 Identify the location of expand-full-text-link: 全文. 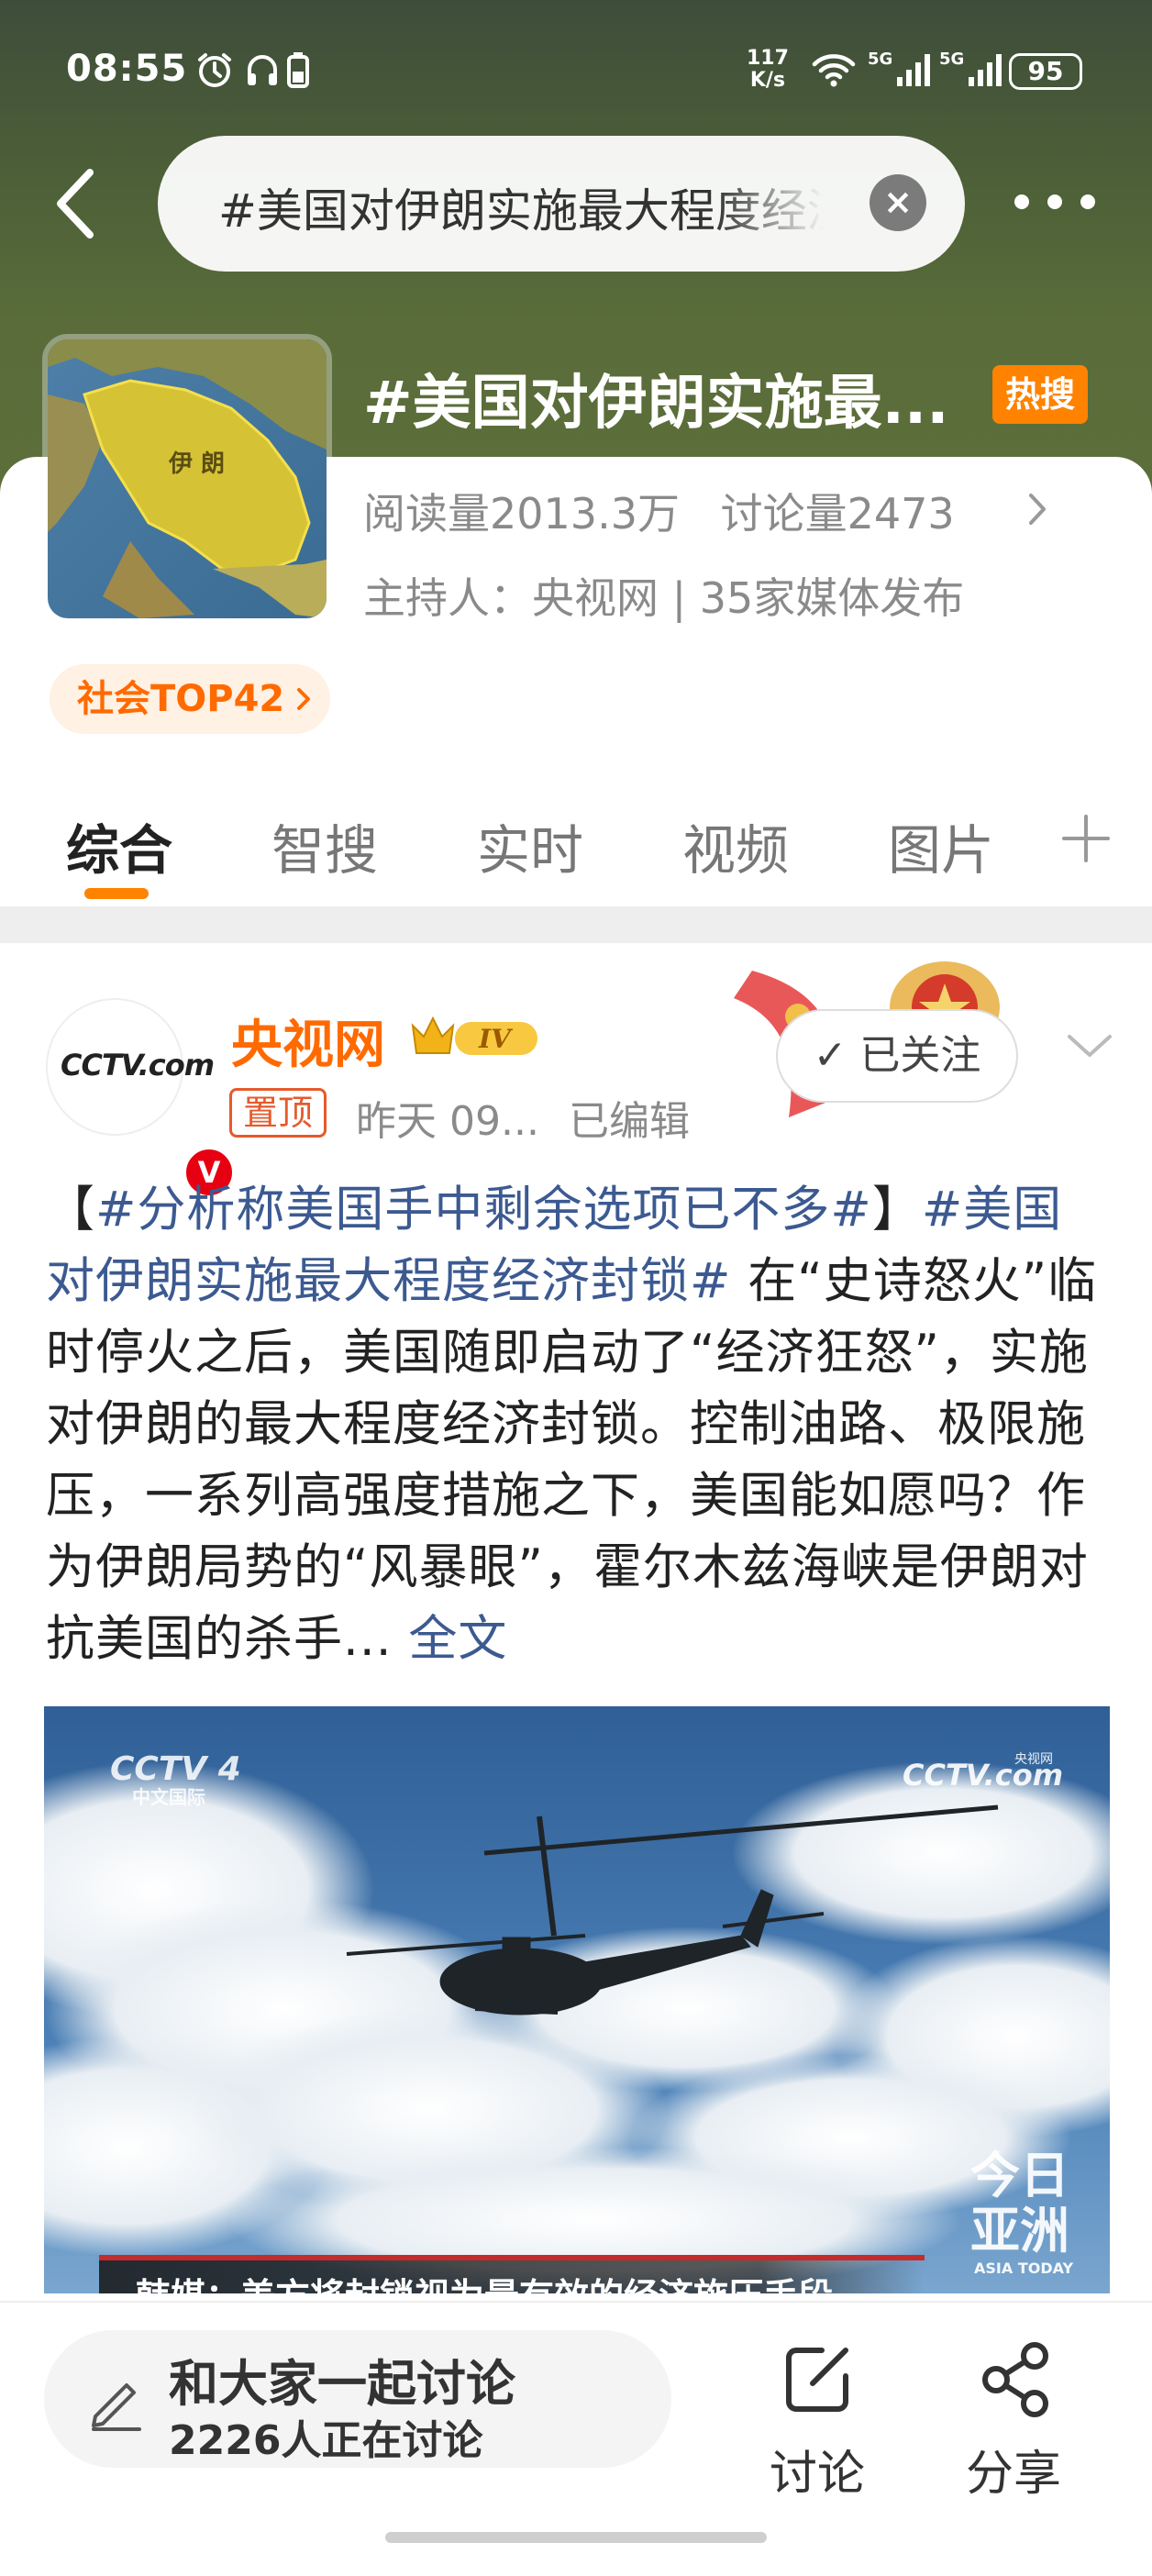
(450, 1639).